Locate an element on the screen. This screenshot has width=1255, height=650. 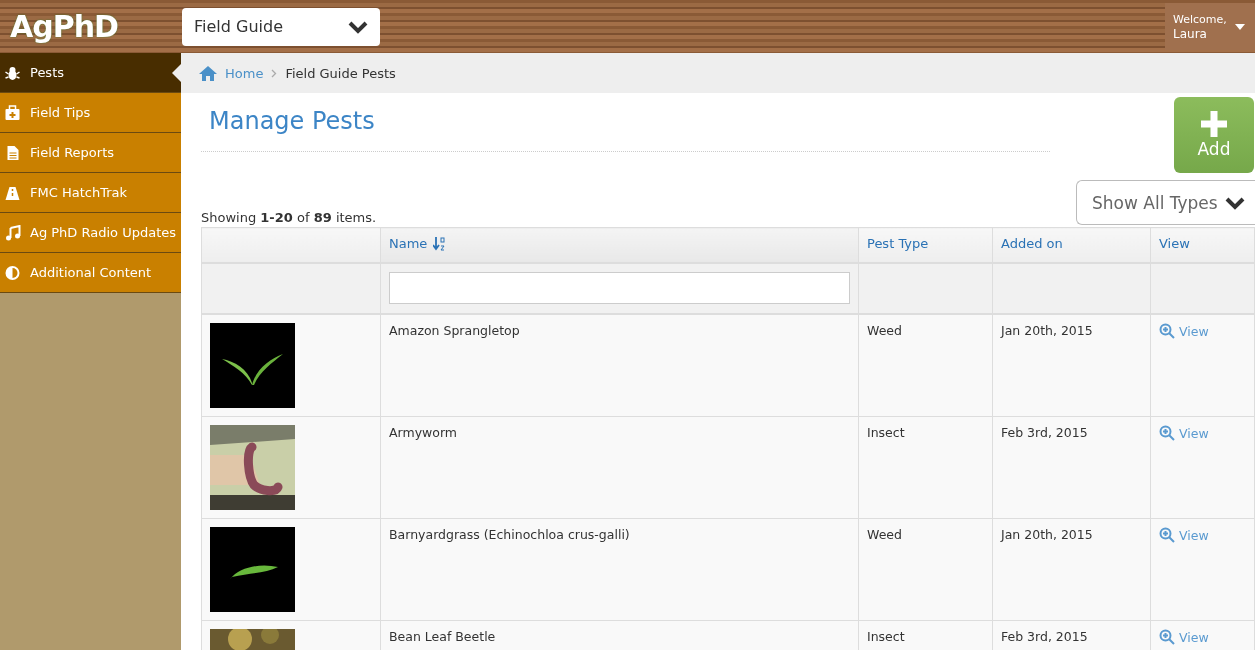
plus-icon is located at coordinates (1214, 124).